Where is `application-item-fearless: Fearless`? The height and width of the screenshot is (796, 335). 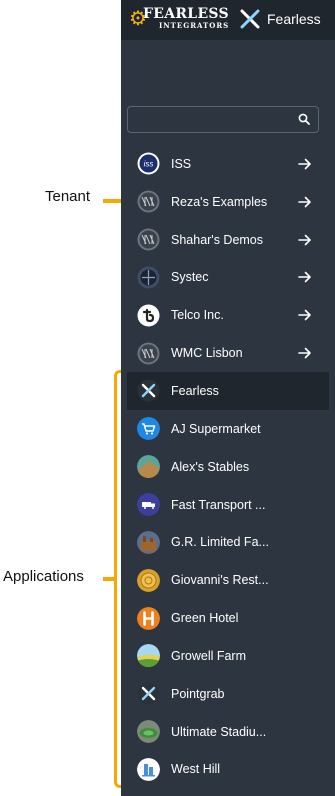 application-item-fearless: Fearless is located at coordinates (228, 391).